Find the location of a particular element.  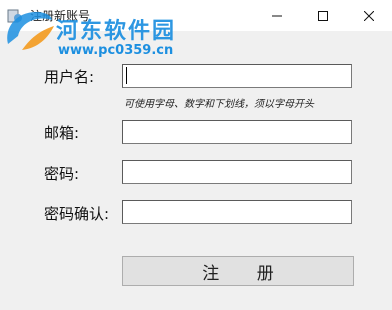

password-label: 密码: is located at coordinates (62, 174).